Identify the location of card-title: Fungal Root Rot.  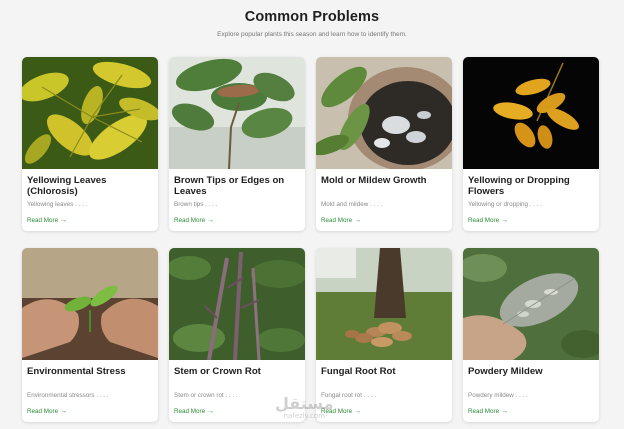
(358, 371).